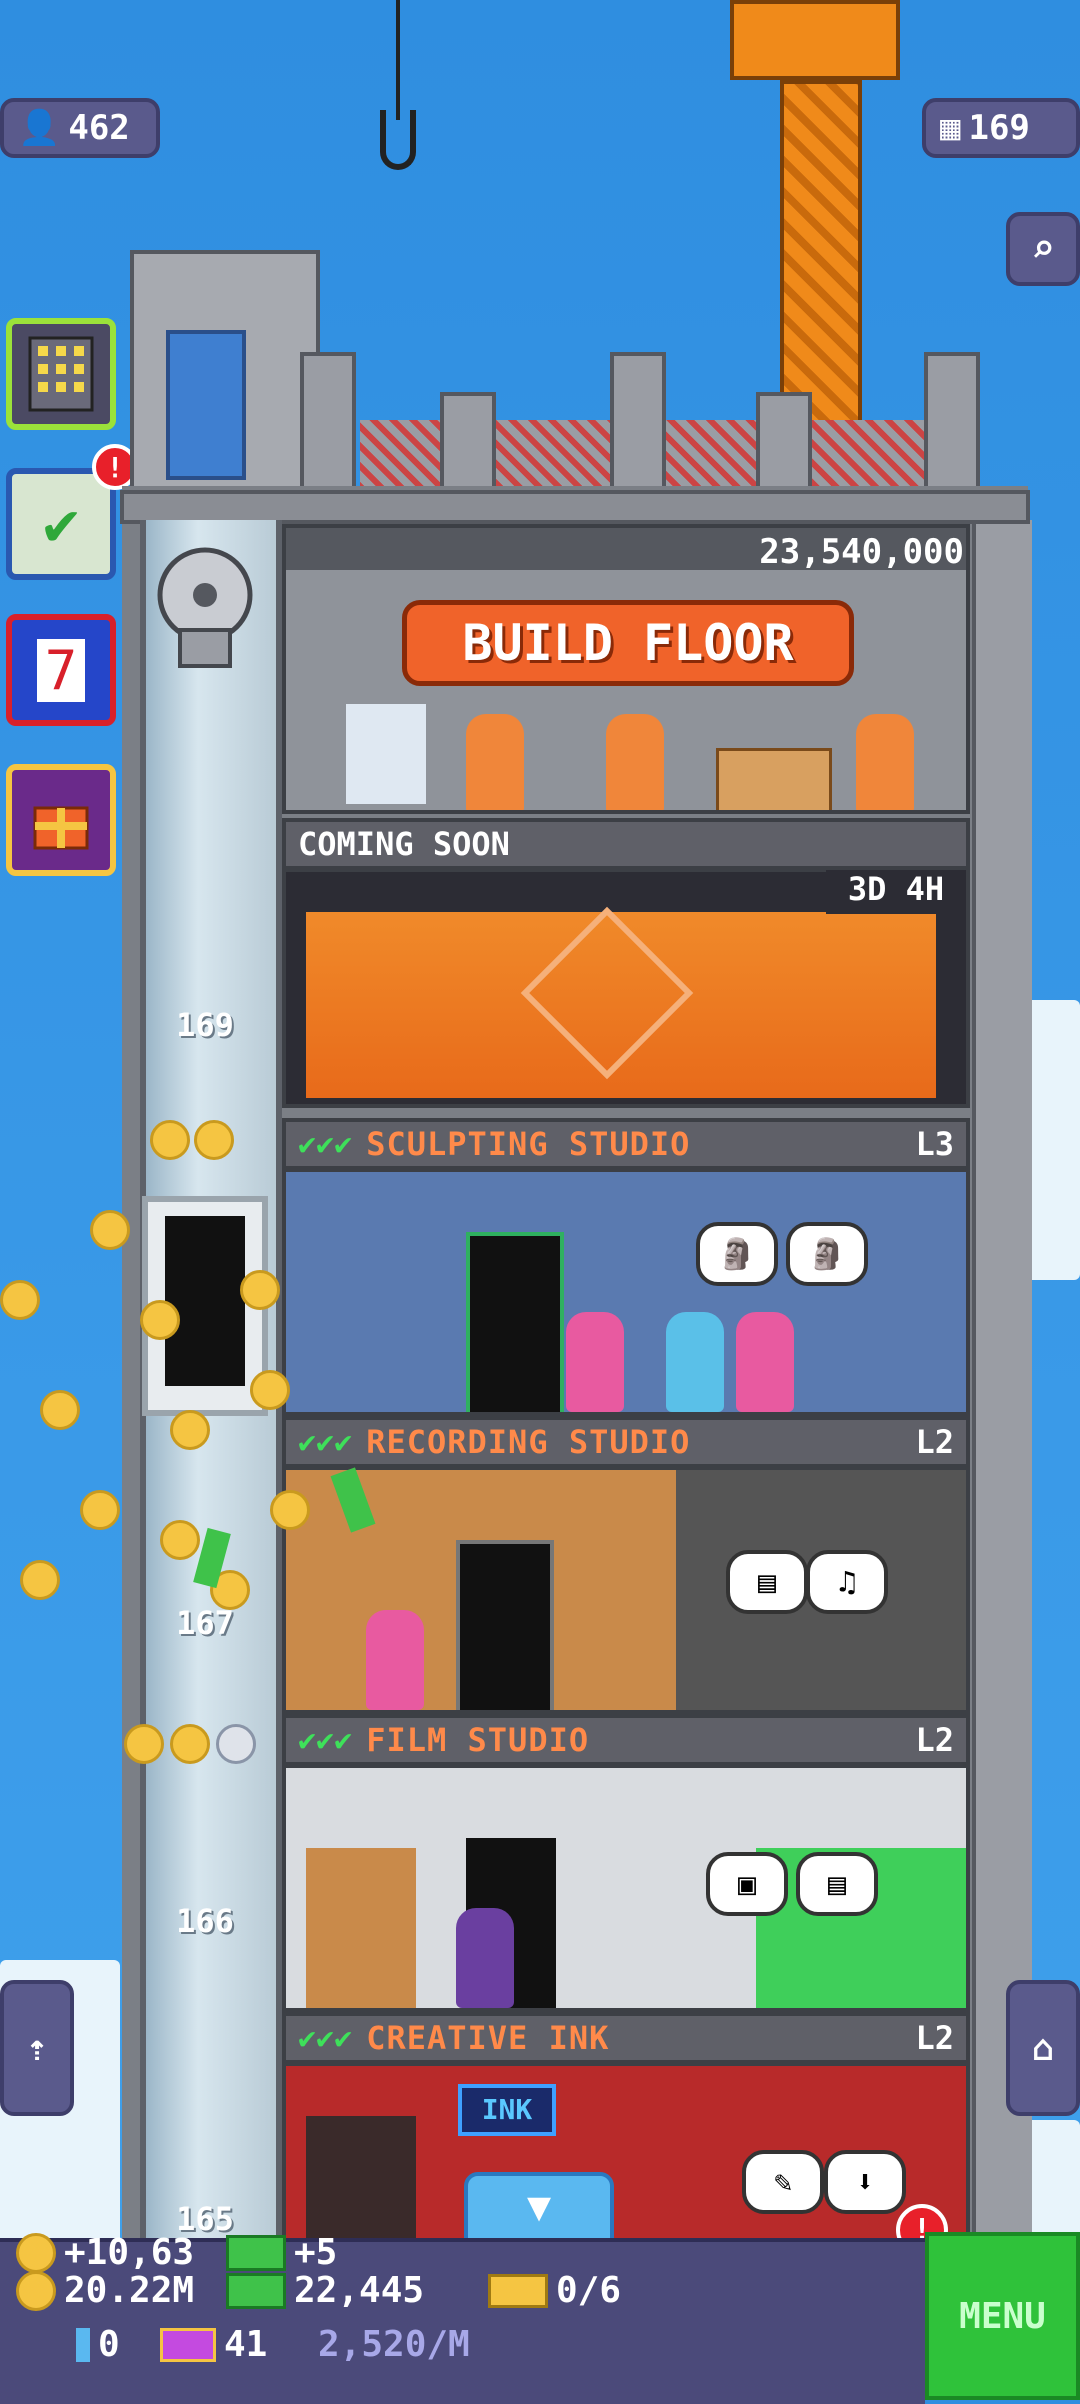 This screenshot has width=1080, height=2404. I want to click on building-icon: ▦, so click(950, 128).